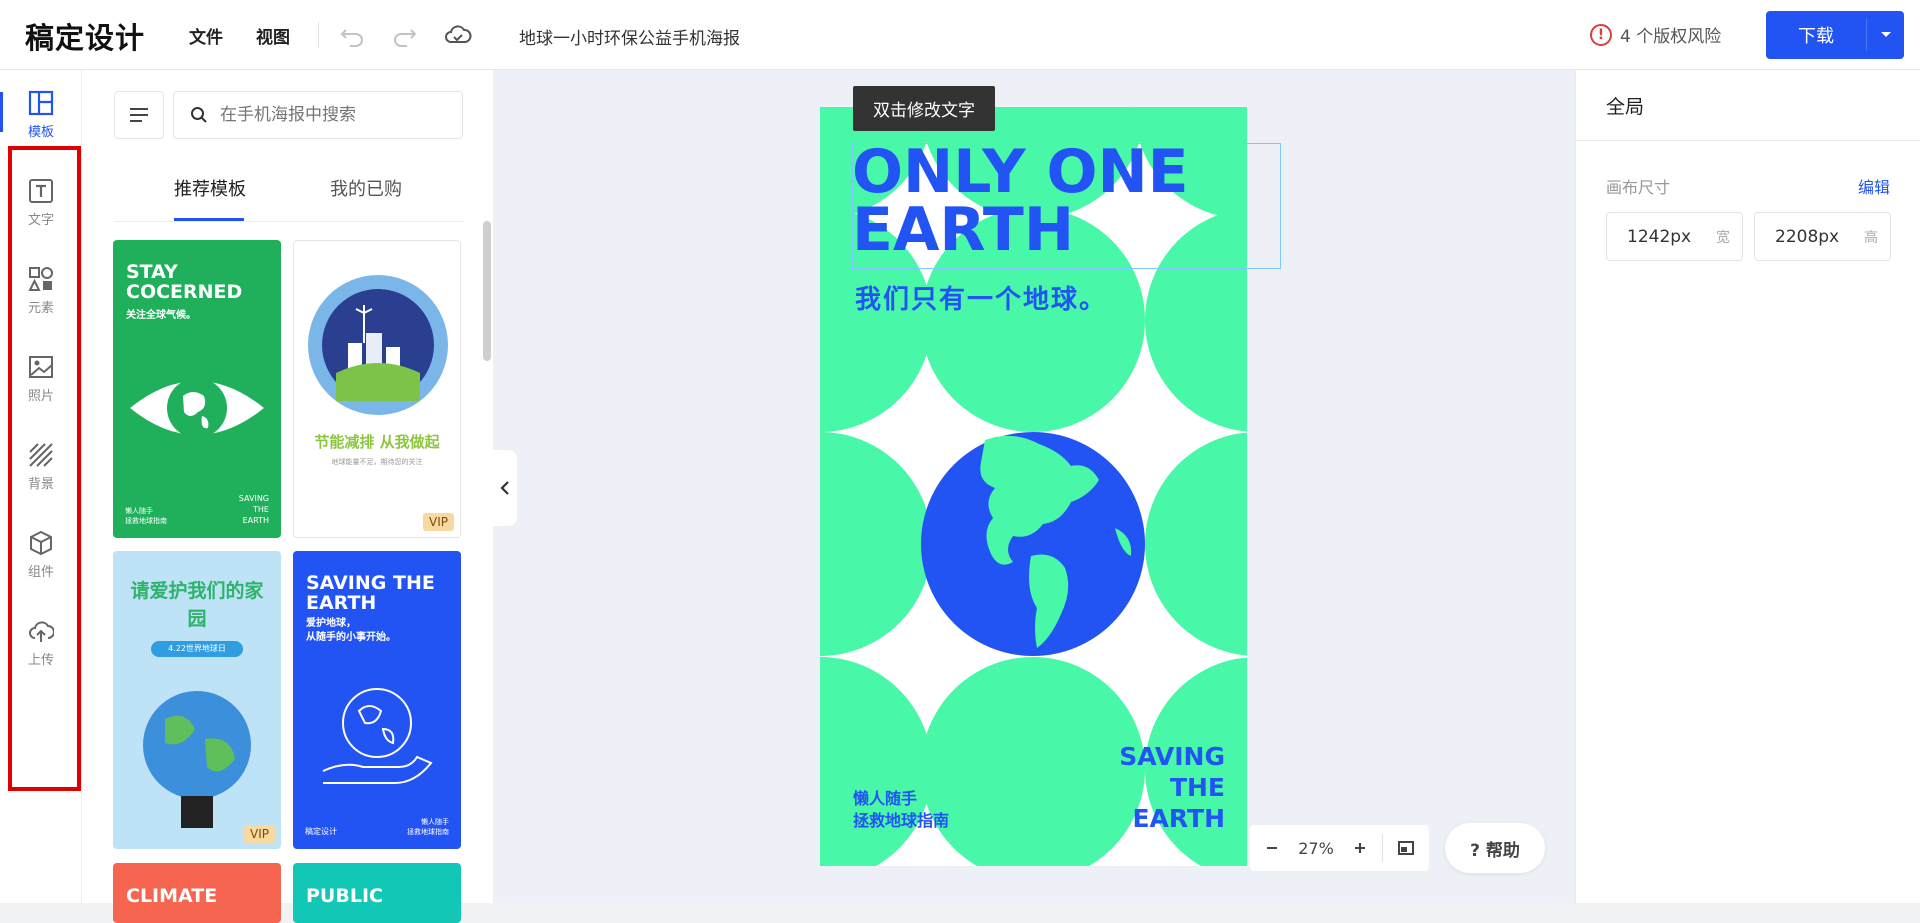  Describe the element at coordinates (366, 188) in the screenshot. I see `tab-purchased: 我的已购` at that location.